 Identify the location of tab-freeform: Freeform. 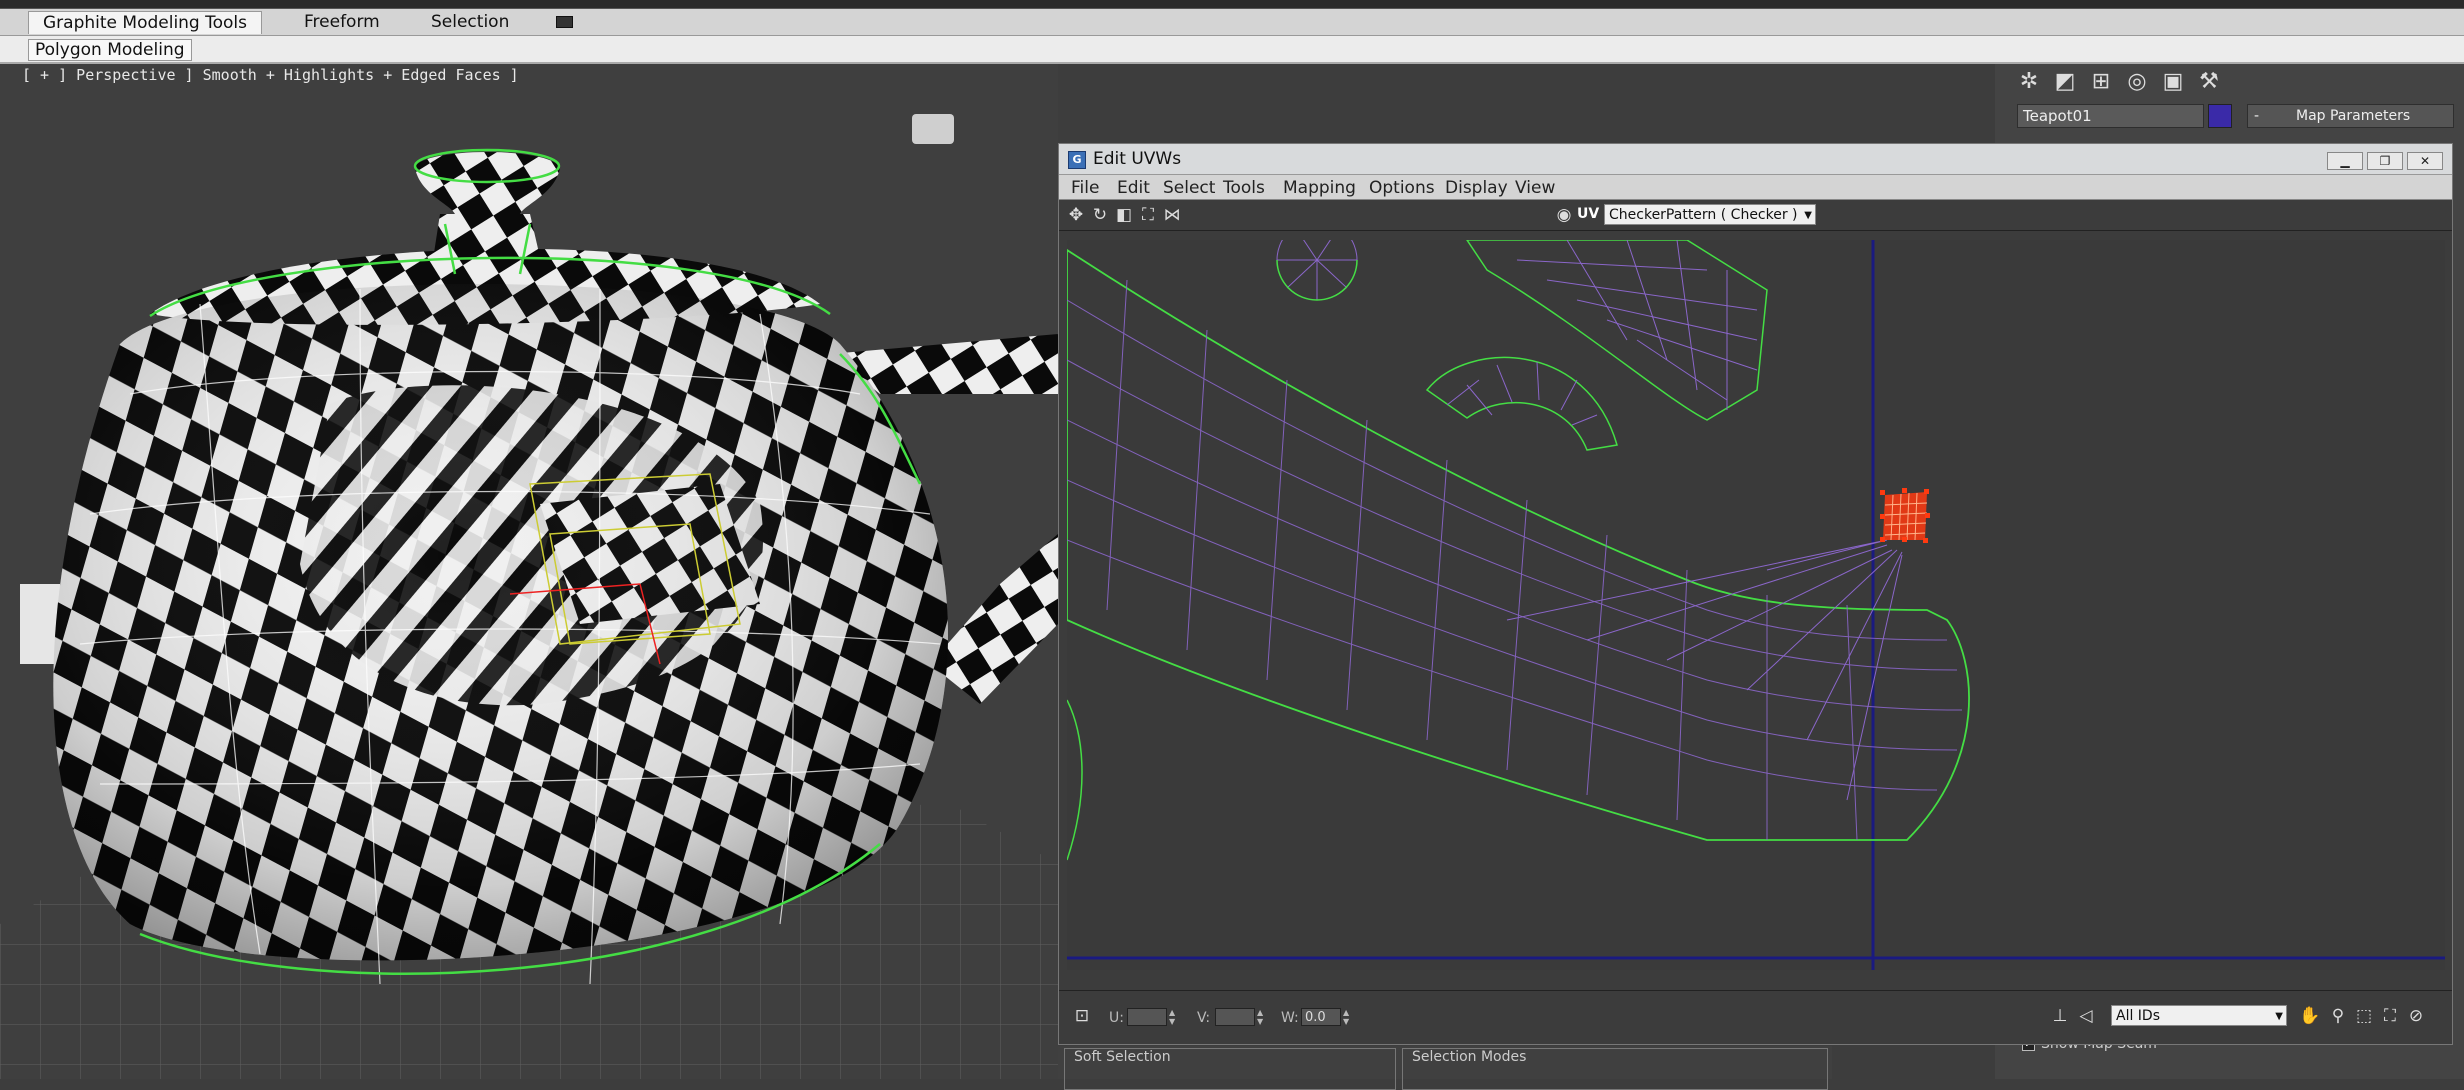
(342, 22).